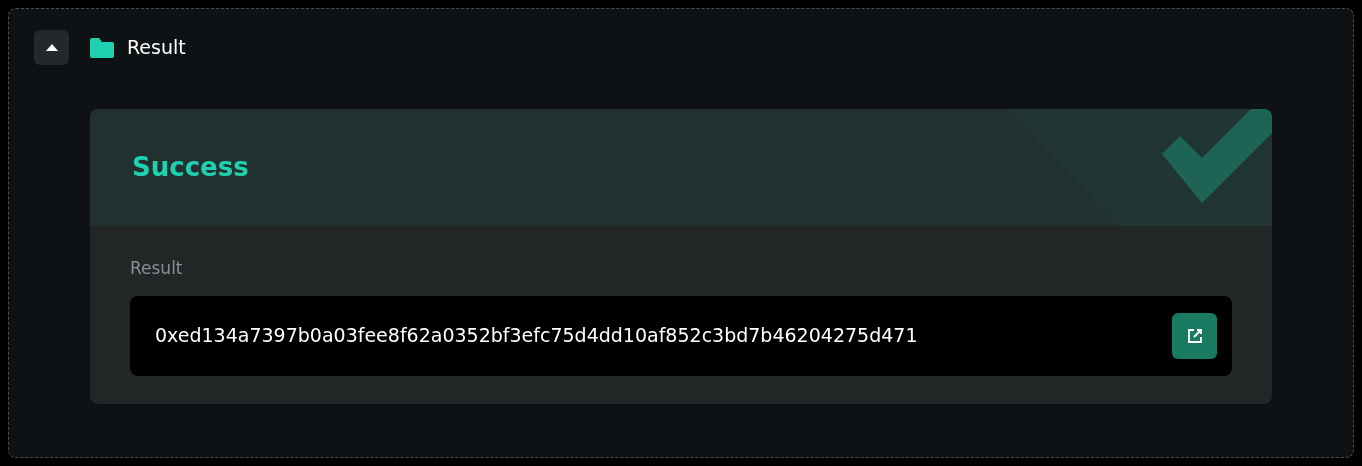 This screenshot has height=466, width=1362. Describe the element at coordinates (102, 47) in the screenshot. I see `folder-icon` at that location.